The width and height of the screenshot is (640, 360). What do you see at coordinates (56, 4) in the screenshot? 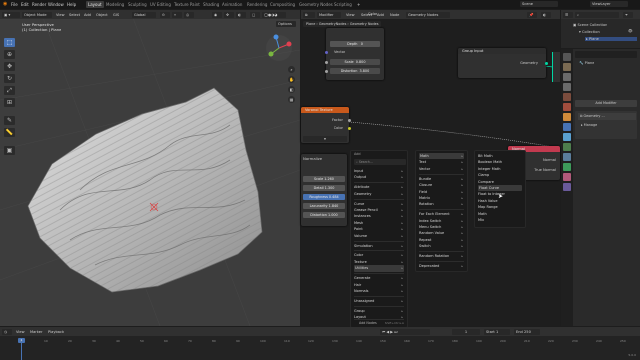
I see `menu-window: Window` at bounding box center [56, 4].